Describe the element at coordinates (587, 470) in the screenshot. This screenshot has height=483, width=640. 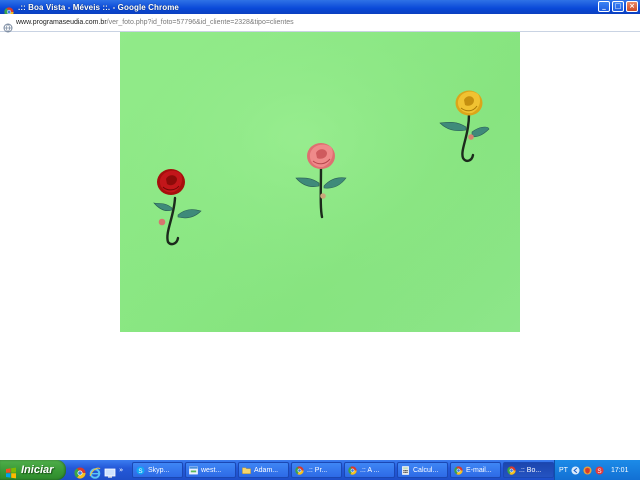
I see `security-shield-icon` at that location.